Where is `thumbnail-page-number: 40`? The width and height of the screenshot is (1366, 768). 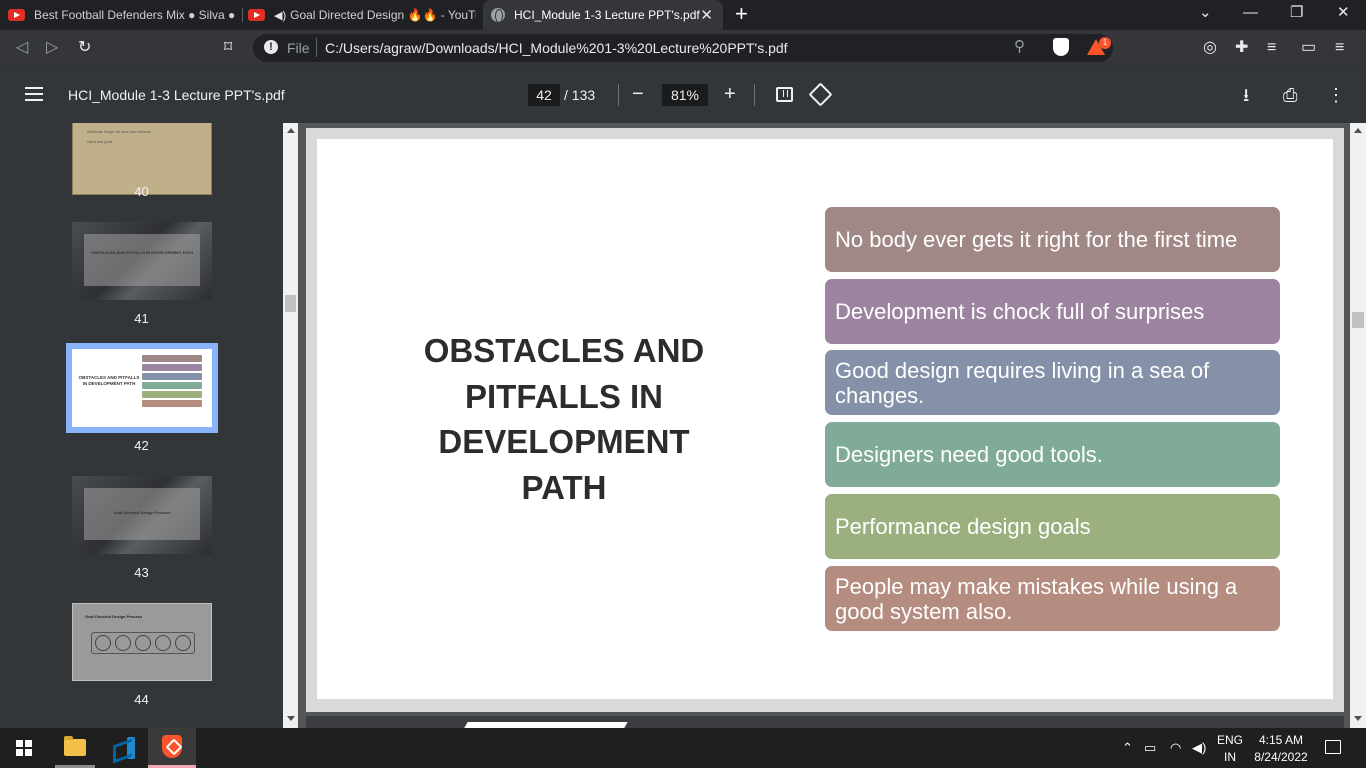 thumbnail-page-number: 40 is located at coordinates (141, 191).